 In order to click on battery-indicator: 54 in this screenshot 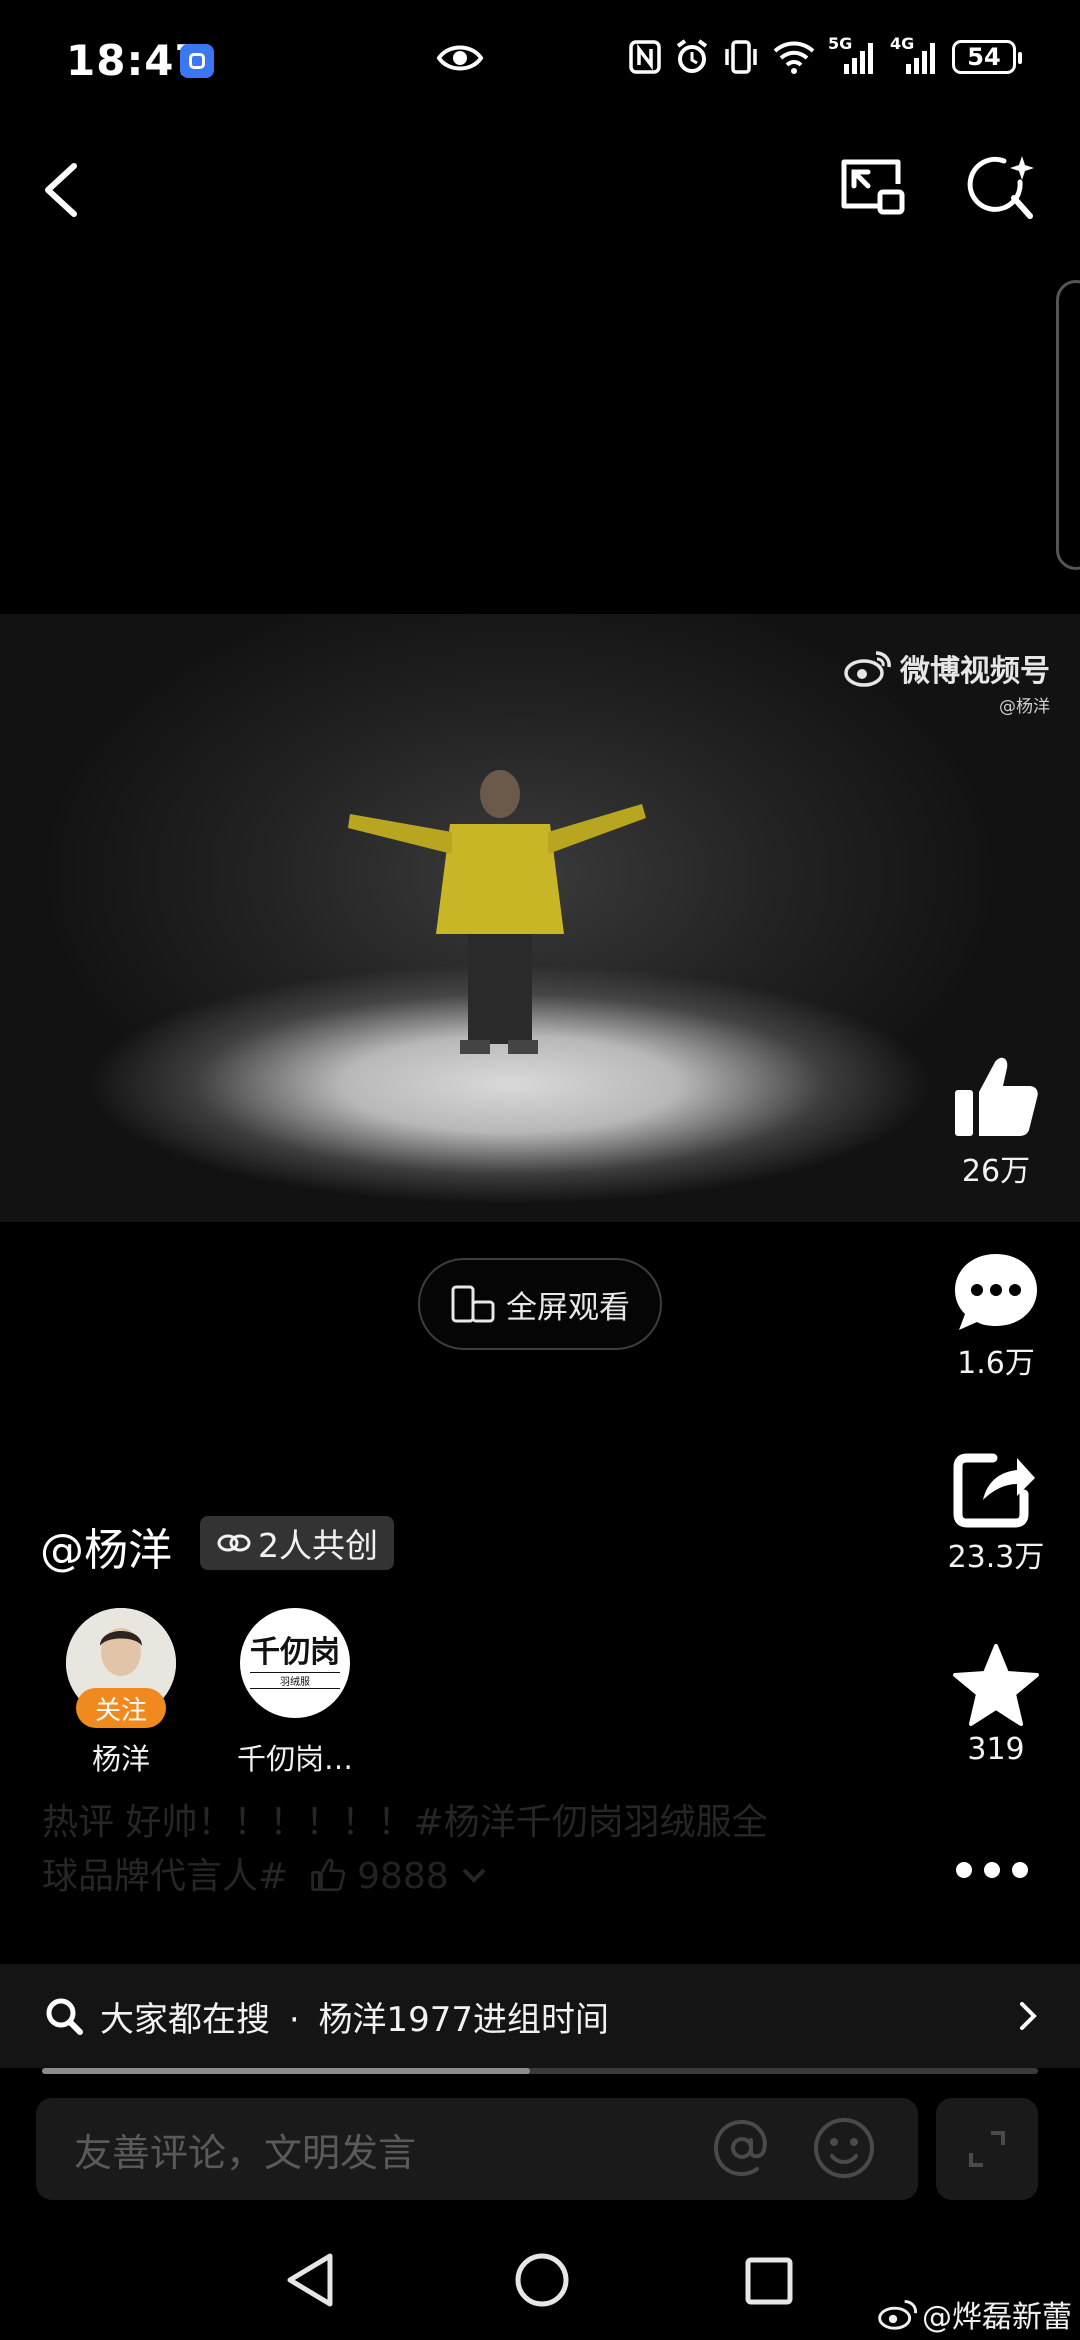, I will do `click(987, 57)`.